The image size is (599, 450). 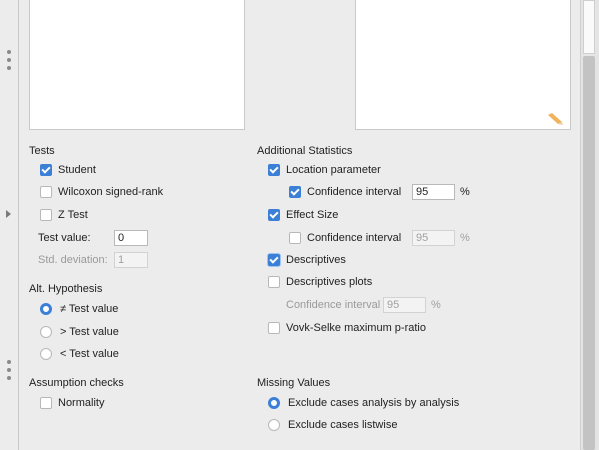 What do you see at coordinates (589, 253) in the screenshot?
I see `scrollbar-thumb` at bounding box center [589, 253].